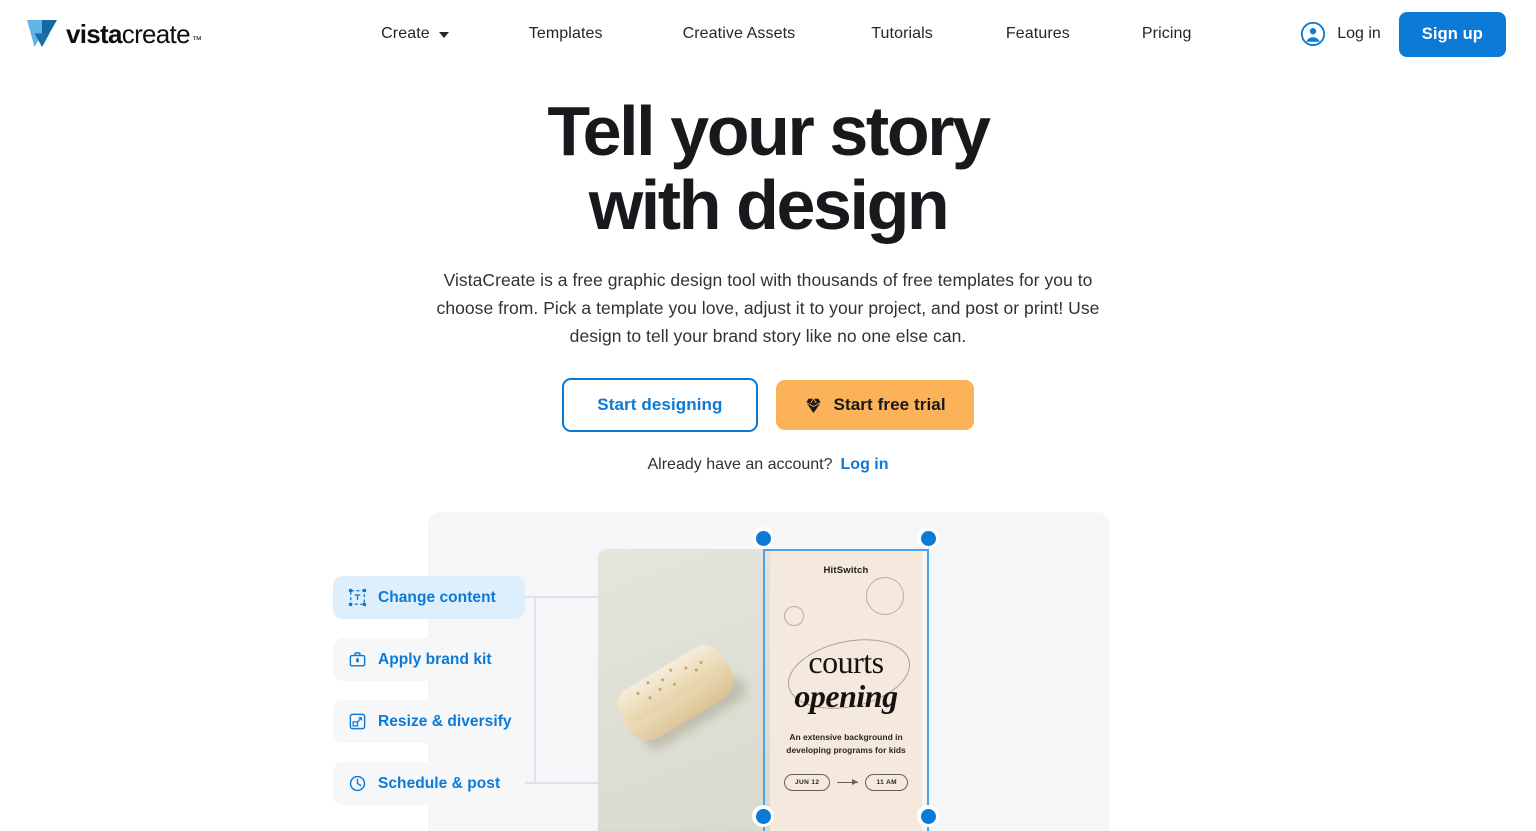  Describe the element at coordinates (846, 662) in the screenshot. I see `poster-headline-line-1: courts` at that location.